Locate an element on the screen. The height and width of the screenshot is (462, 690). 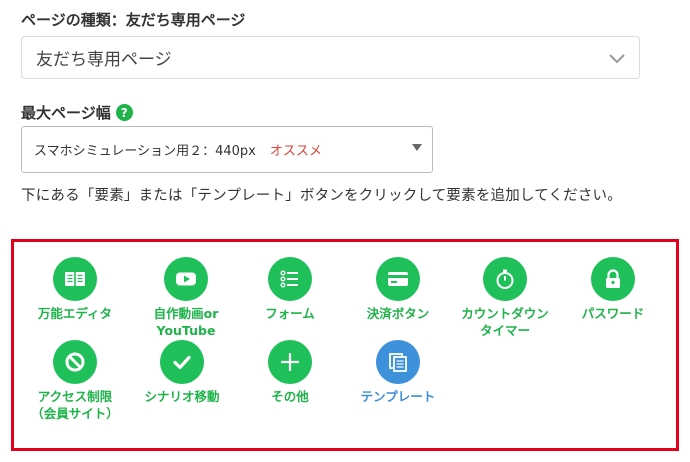
form-button: フォーム is located at coordinates (290, 289).